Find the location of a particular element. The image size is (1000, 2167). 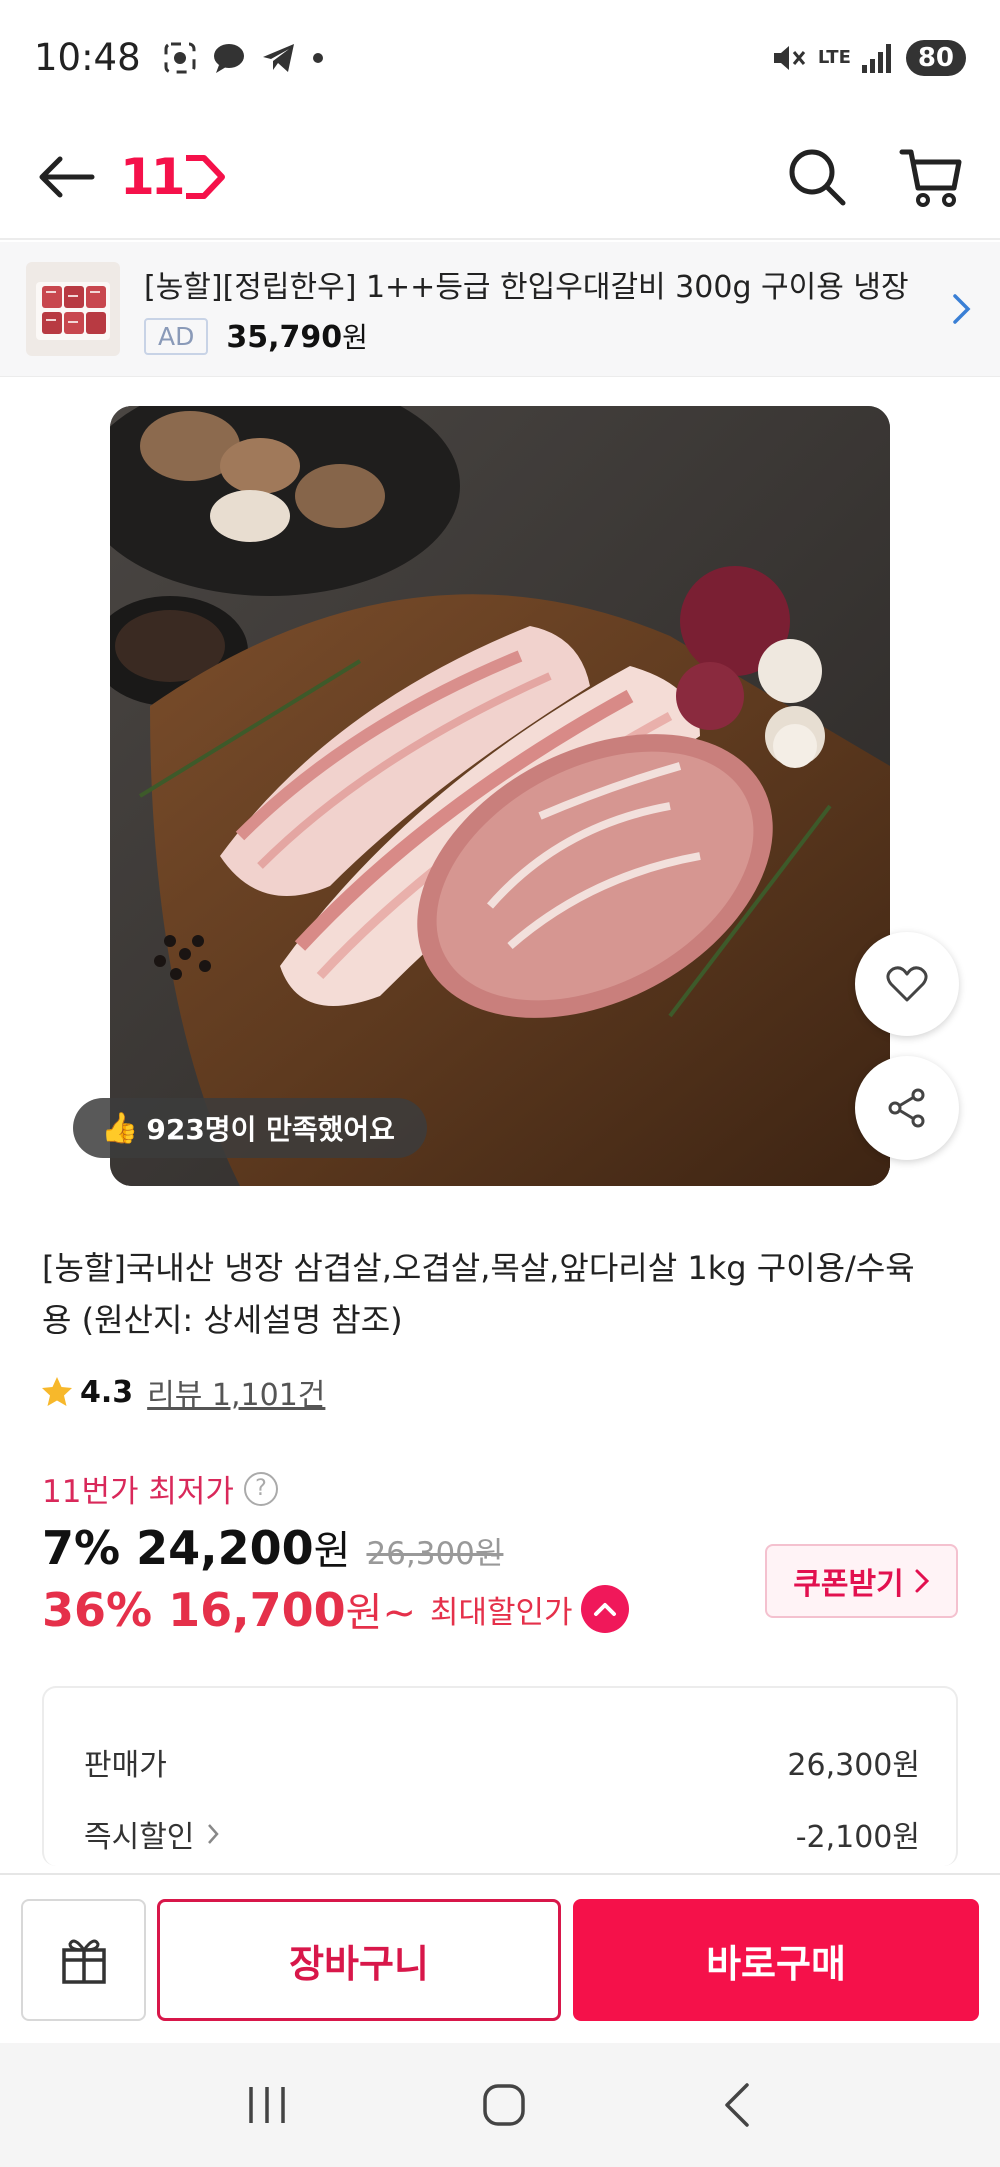

system-nav-bar is located at coordinates (500, 2105).